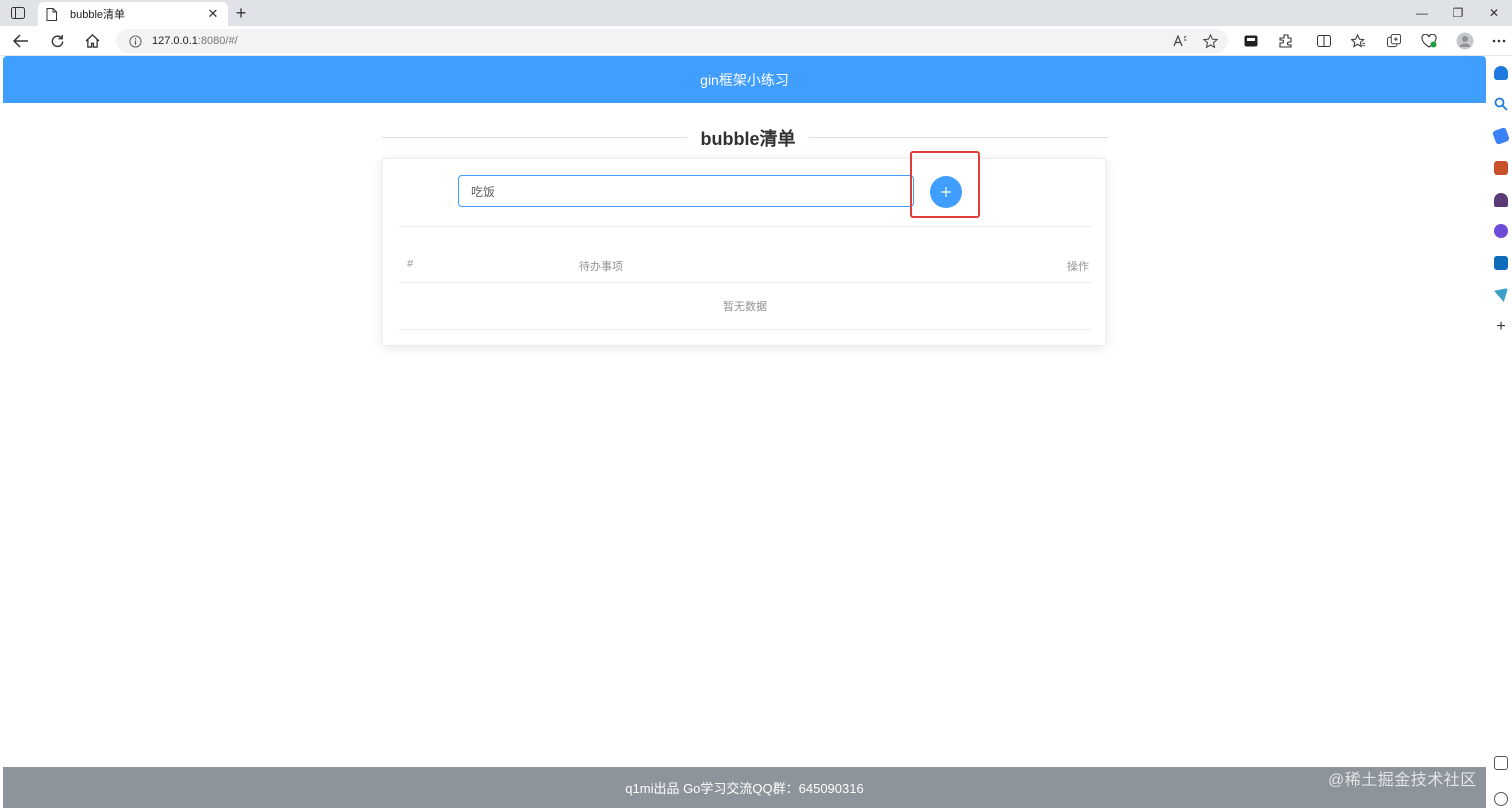  What do you see at coordinates (672, 41) in the screenshot?
I see `address-bar: 127.0.0.1:8080/#/` at bounding box center [672, 41].